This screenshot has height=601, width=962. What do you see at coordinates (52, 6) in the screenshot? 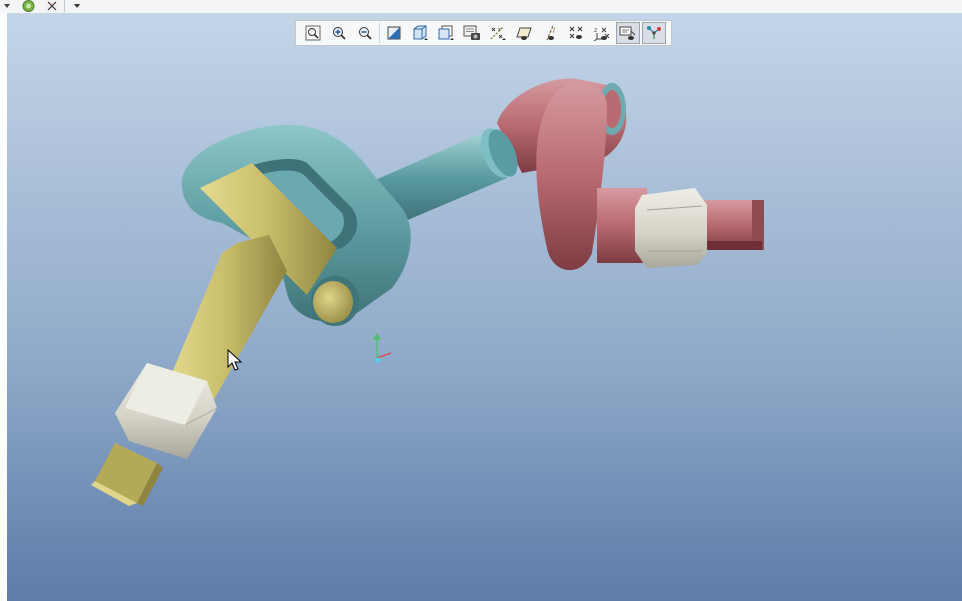
I see `close-x-icon` at bounding box center [52, 6].